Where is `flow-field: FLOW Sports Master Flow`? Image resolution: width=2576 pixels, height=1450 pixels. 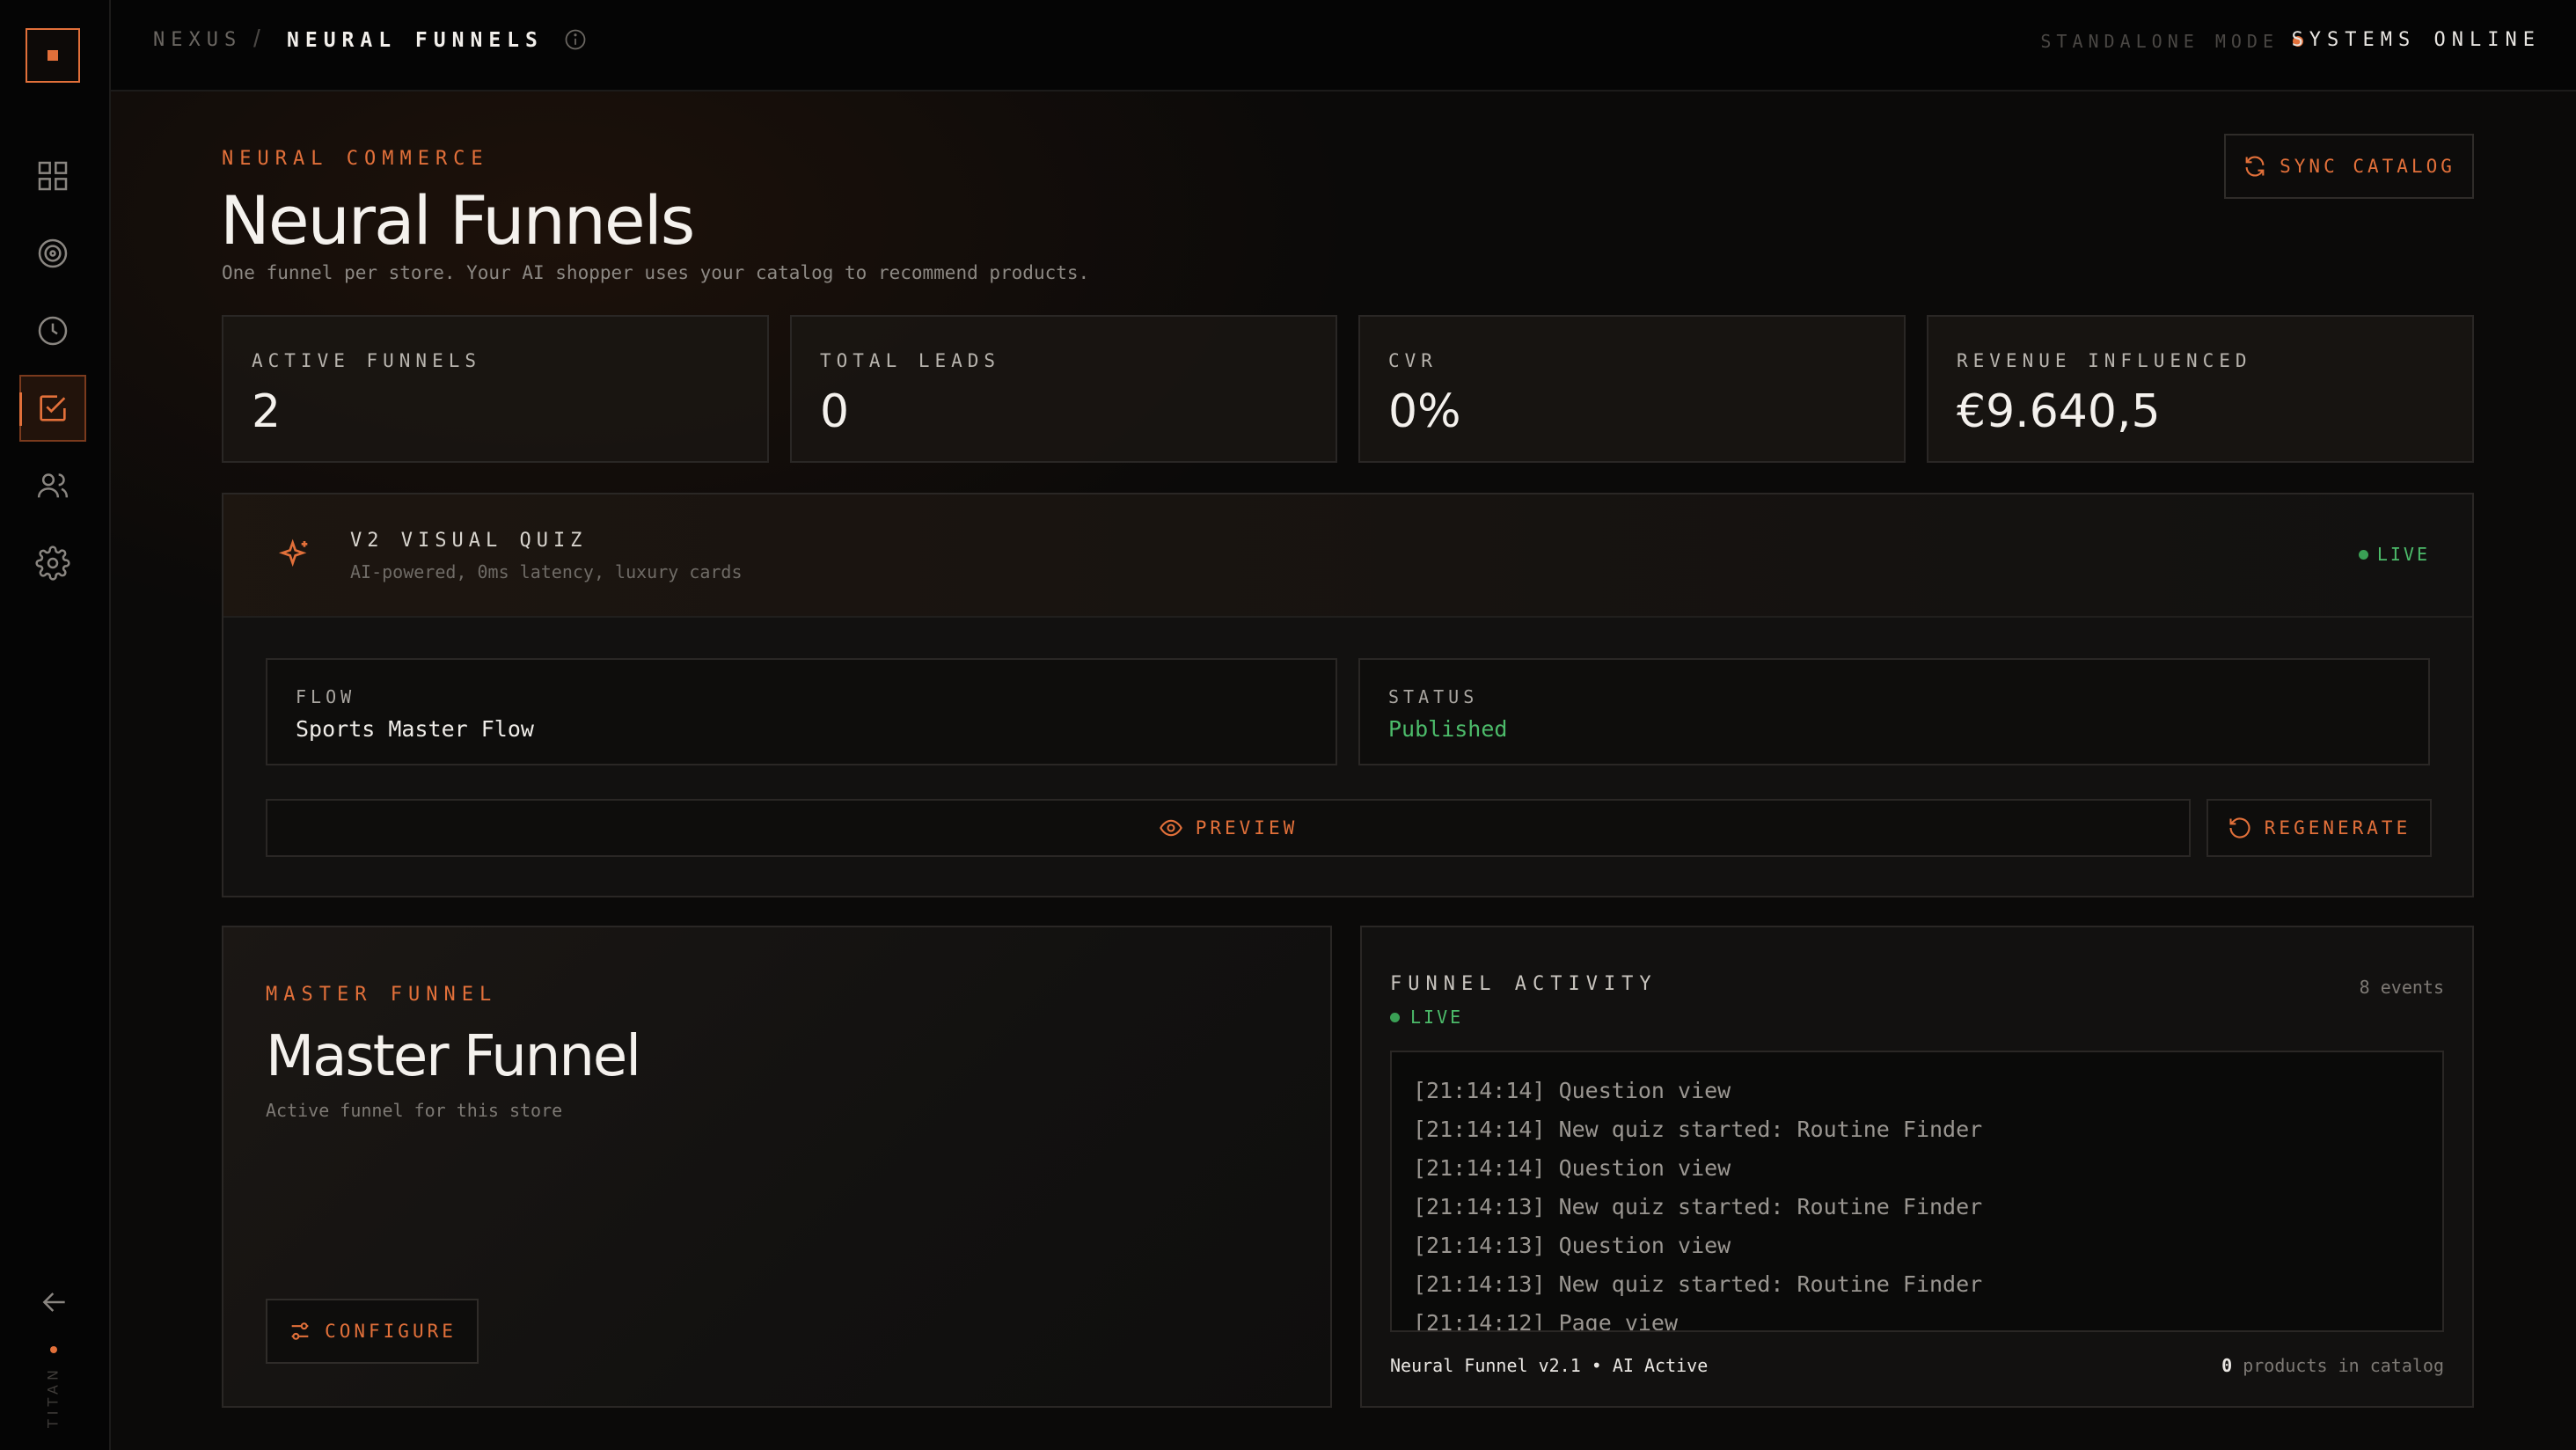 flow-field: FLOW Sports Master Flow is located at coordinates (801, 711).